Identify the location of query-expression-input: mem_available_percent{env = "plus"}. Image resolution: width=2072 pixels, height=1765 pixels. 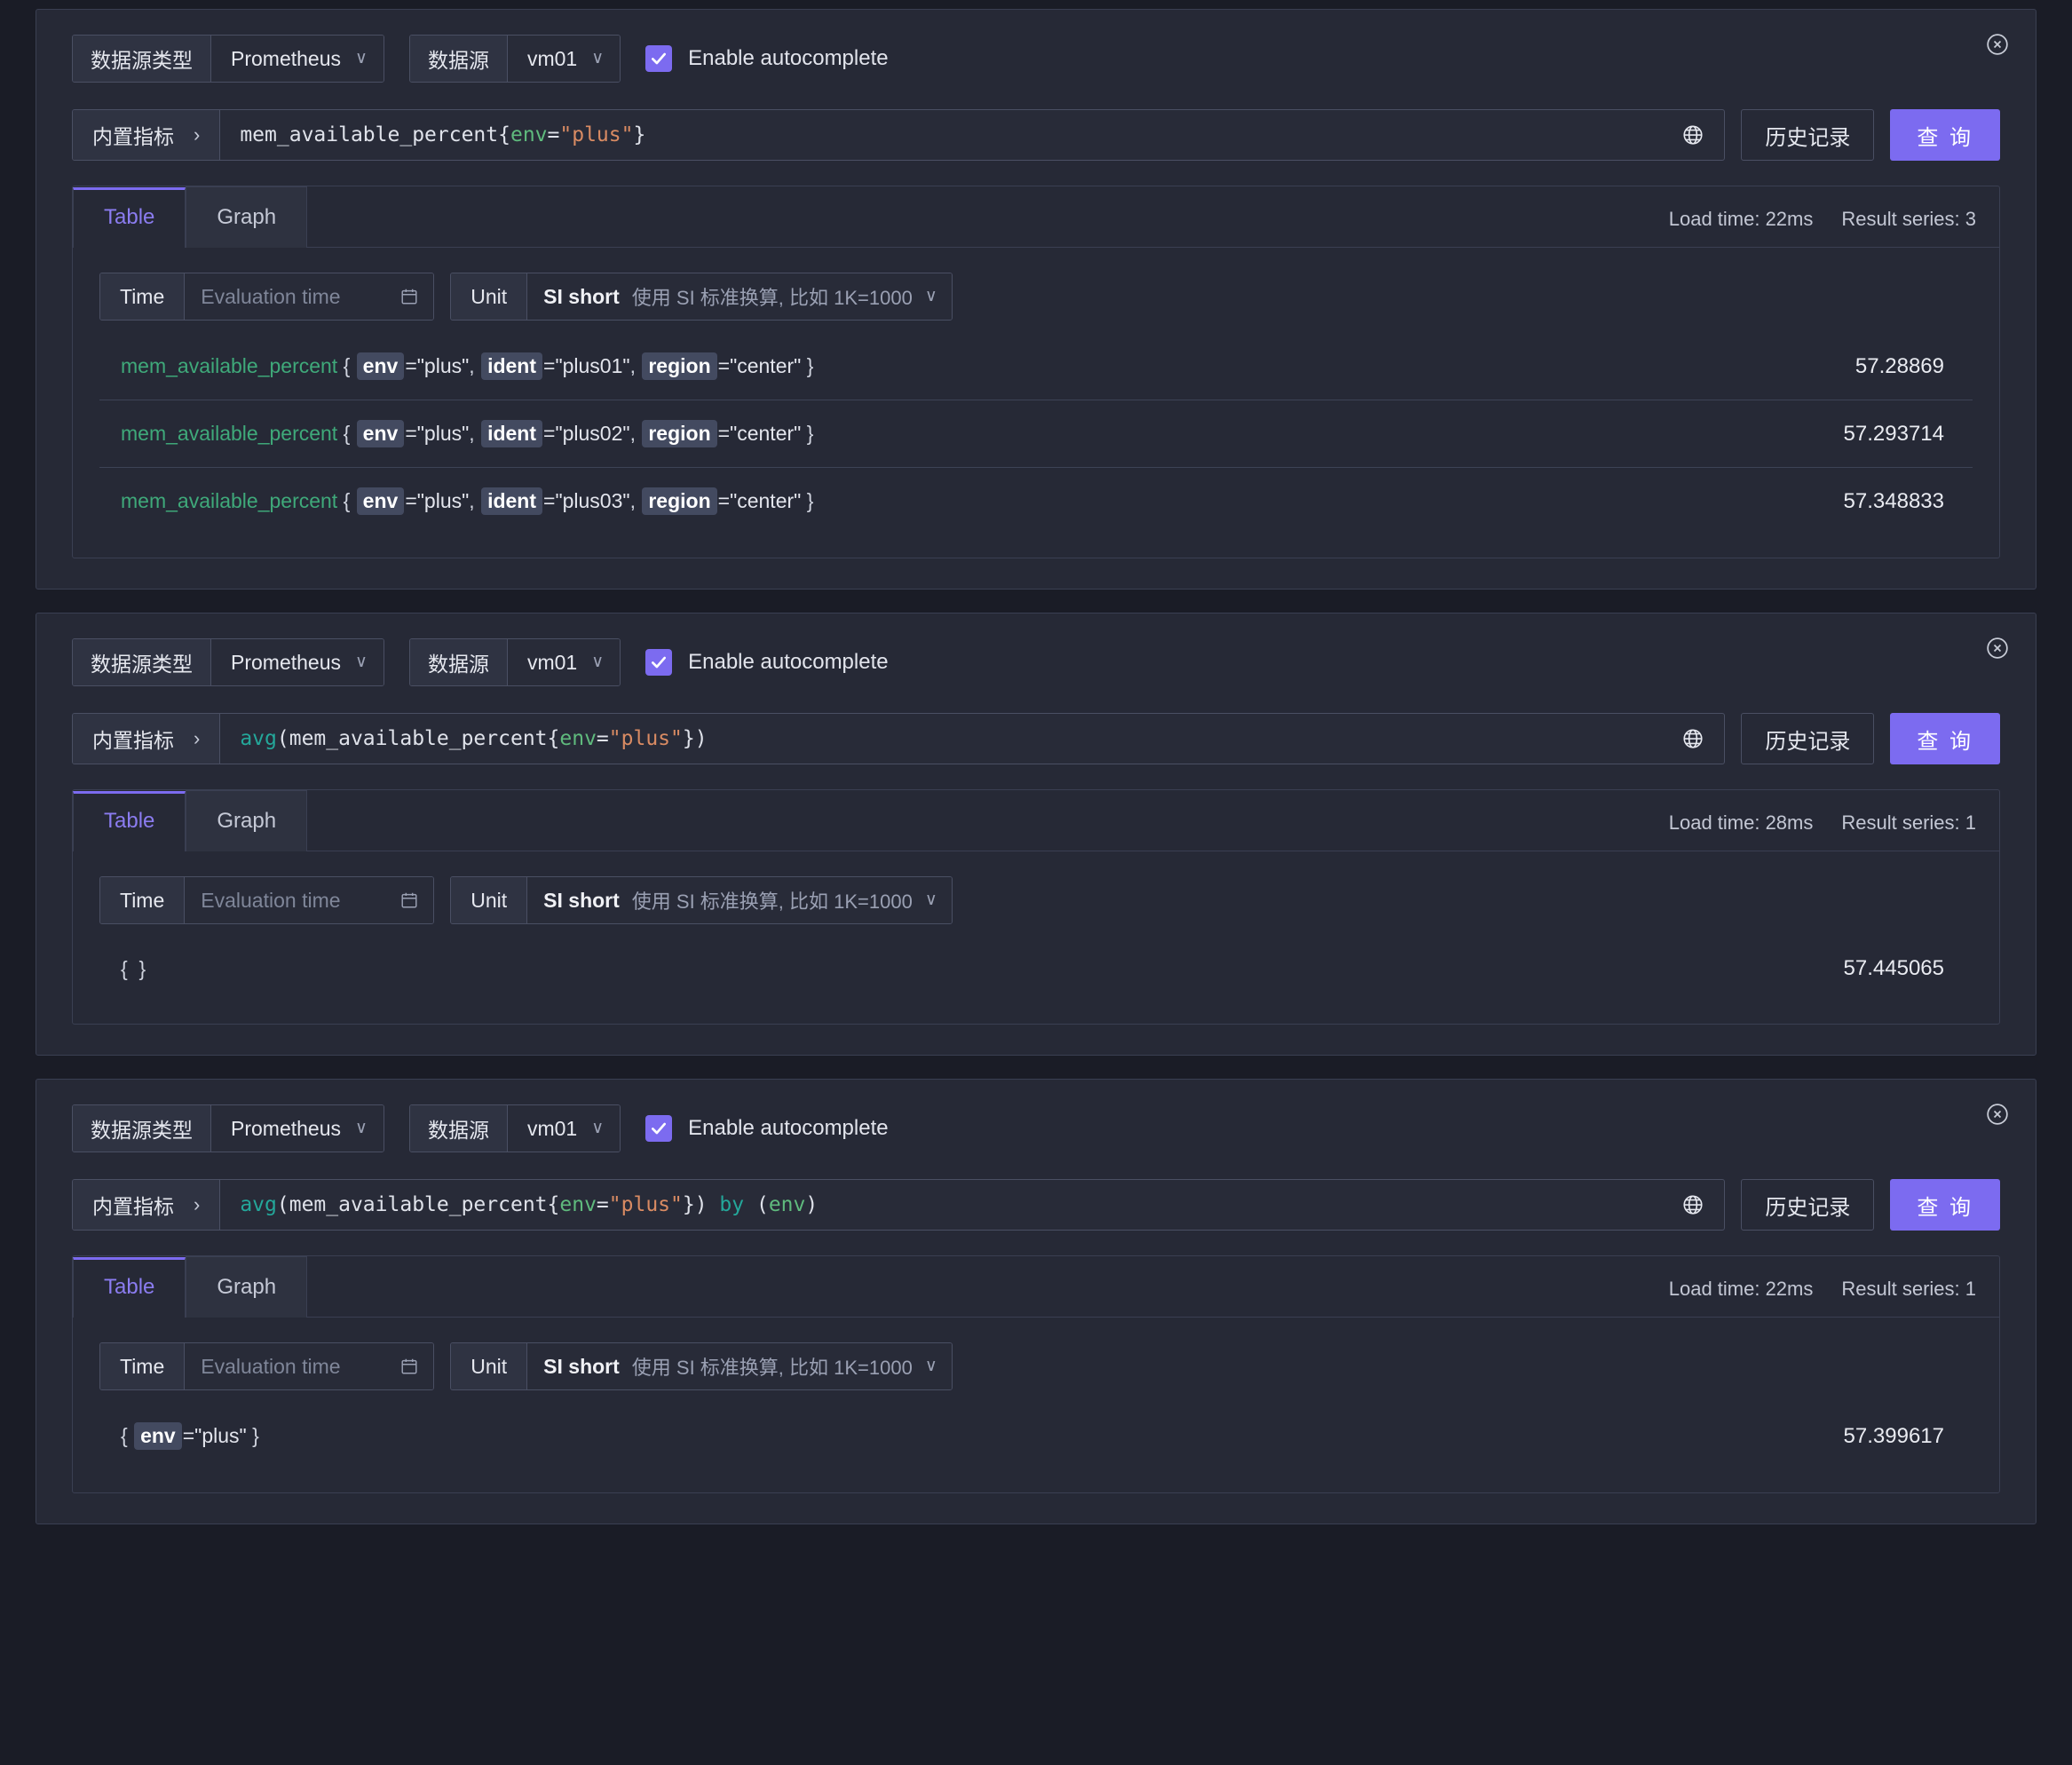
(947, 135).